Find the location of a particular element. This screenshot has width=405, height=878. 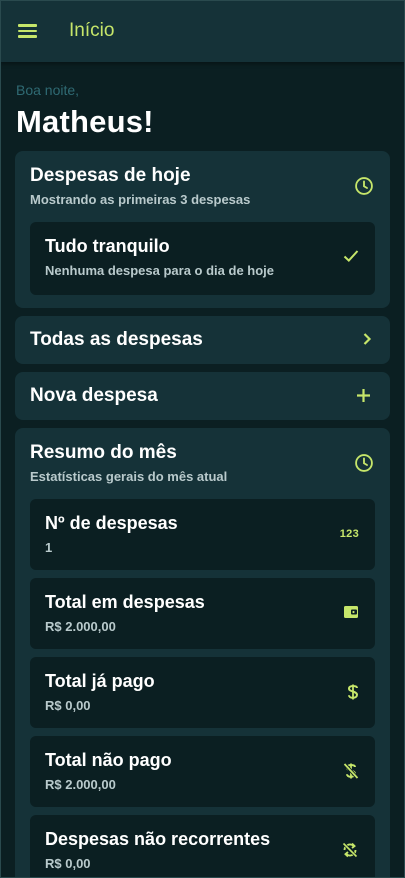

empty-state-subtitle: Nenhuma despesa para o dia de hoje is located at coordinates (160, 270).